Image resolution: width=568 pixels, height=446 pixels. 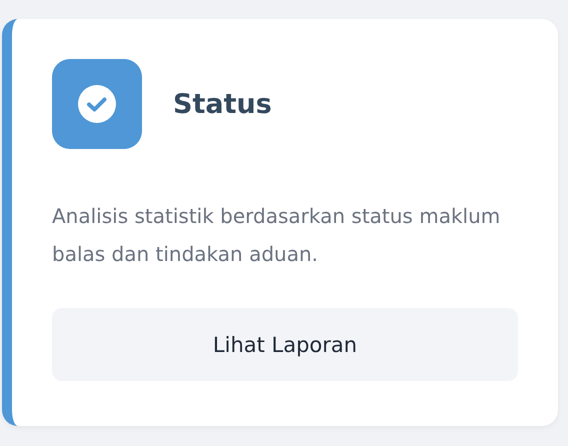 I want to click on card-title: Status, so click(x=222, y=104).